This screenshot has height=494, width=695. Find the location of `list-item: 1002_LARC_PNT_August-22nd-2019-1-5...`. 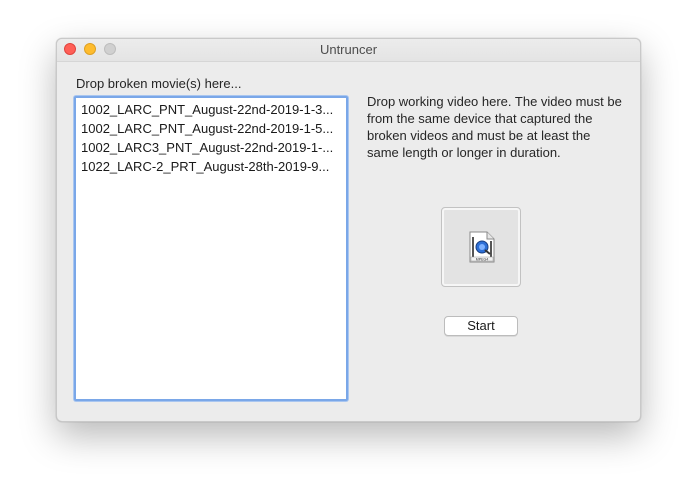

list-item: 1002_LARC_PNT_August-22nd-2019-1-5... is located at coordinates (212, 128).